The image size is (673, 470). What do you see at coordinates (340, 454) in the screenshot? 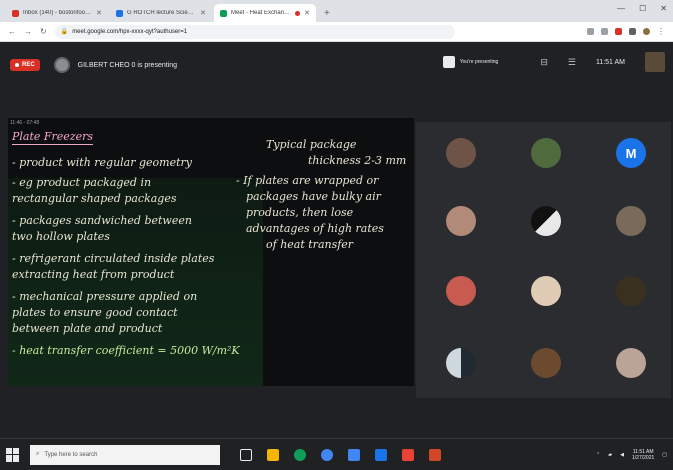
I see `taskbar-pinned-apps` at bounding box center [340, 454].